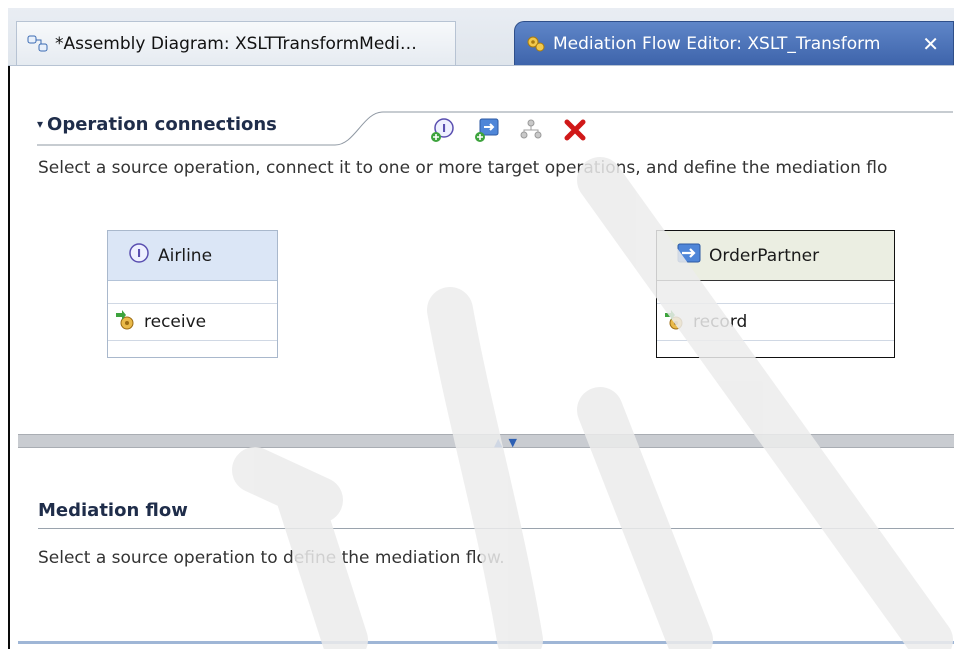 This screenshot has width=954, height=649. Describe the element at coordinates (536, 44) in the screenshot. I see `mediation-flow-editor-icon` at that location.